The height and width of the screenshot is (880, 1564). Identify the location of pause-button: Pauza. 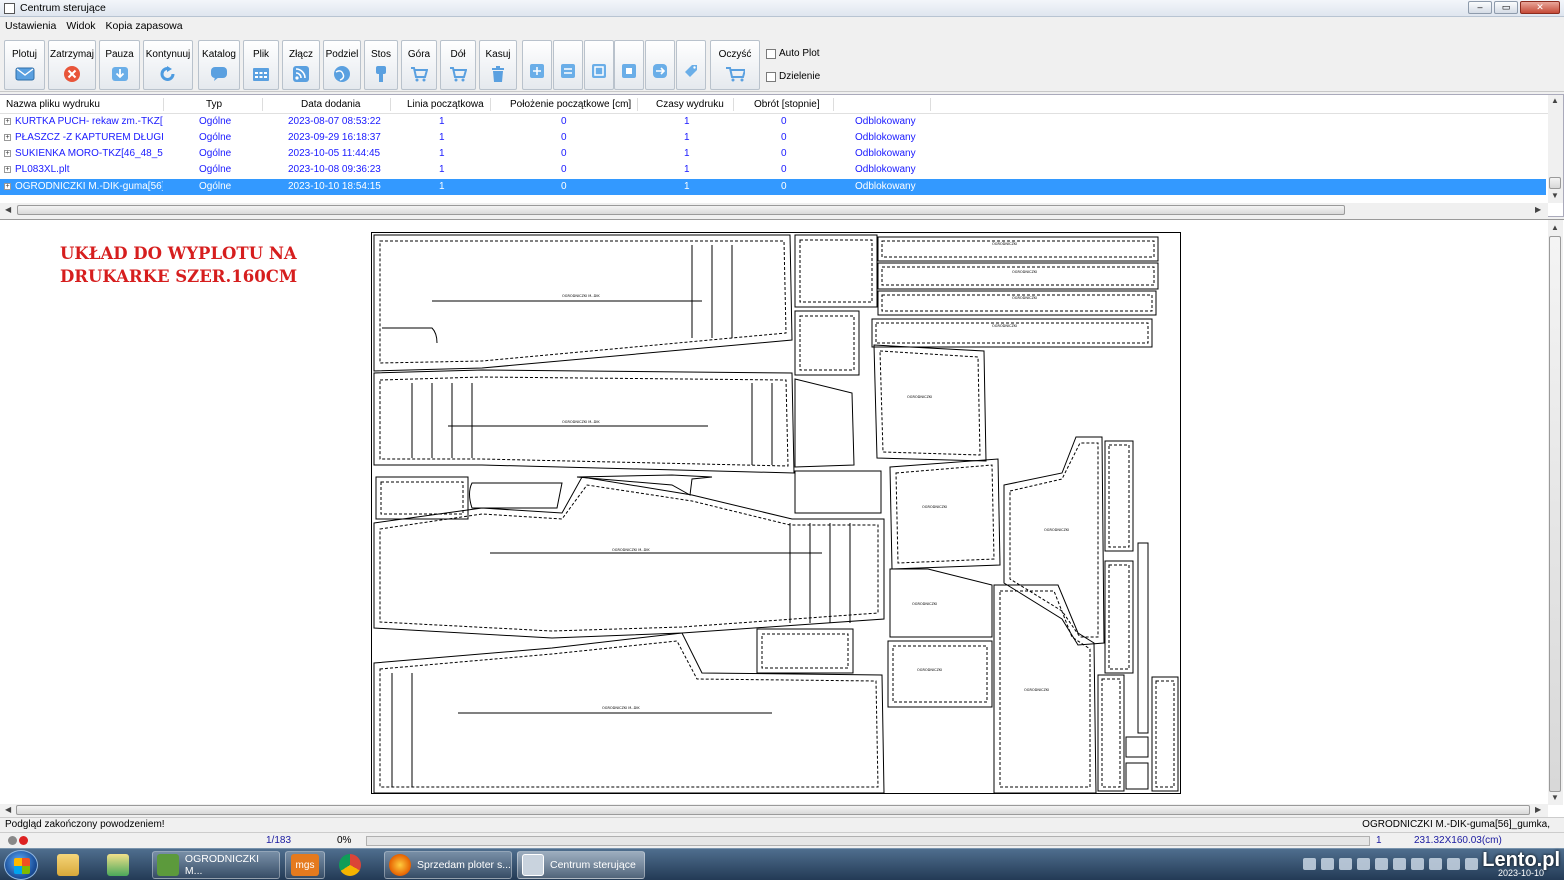
(119, 65).